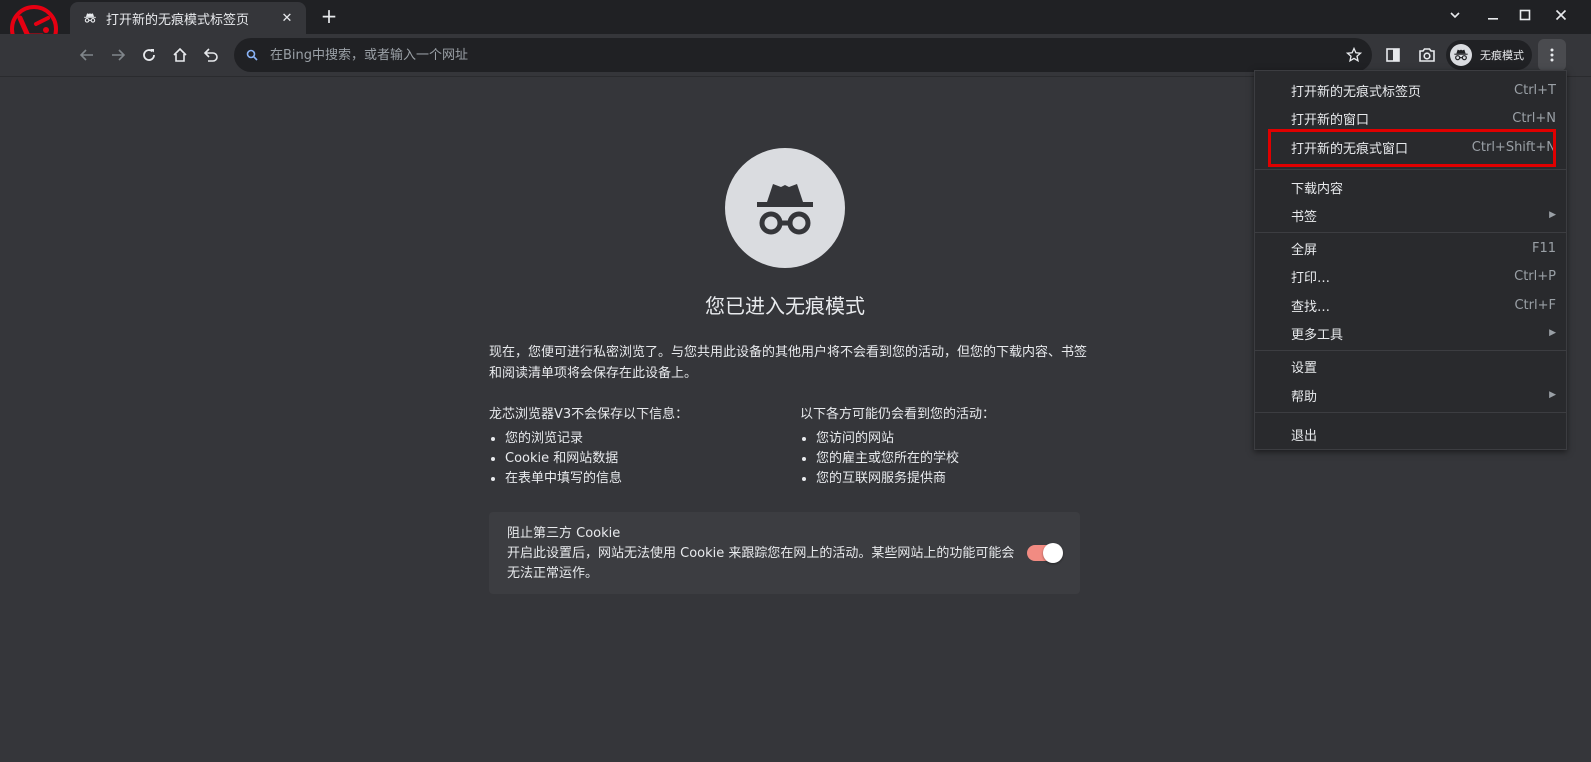  What do you see at coordinates (178, 20) in the screenshot?
I see `tab-title: 打开新的无痕模式标签页` at bounding box center [178, 20].